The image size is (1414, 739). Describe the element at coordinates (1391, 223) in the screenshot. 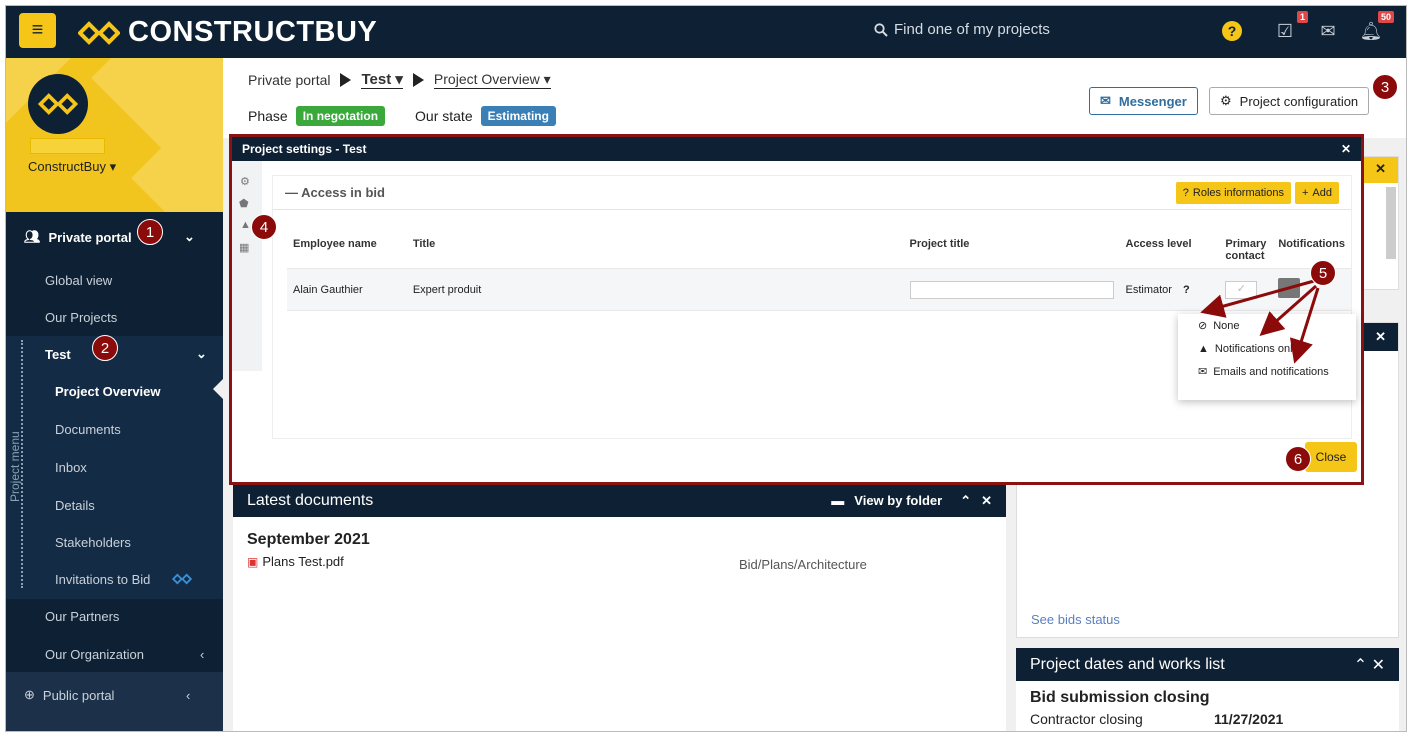

I see `scrollbar` at that location.